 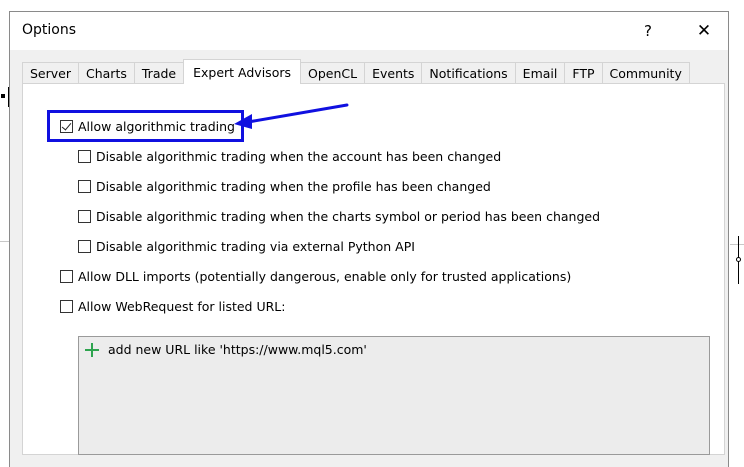 What do you see at coordinates (333, 72) in the screenshot?
I see `tab-opencl: OpenCL` at bounding box center [333, 72].